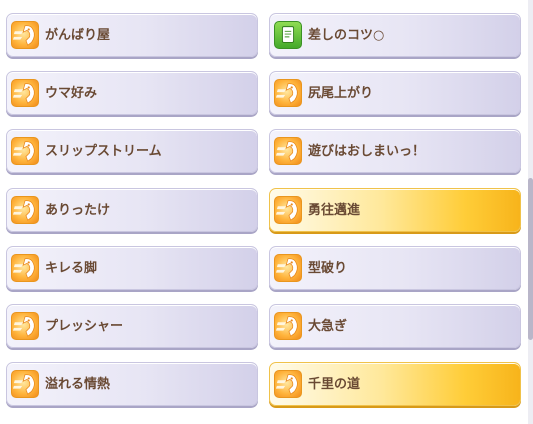  What do you see at coordinates (71, 93) in the screenshot?
I see `skill-label: ウマ好み` at bounding box center [71, 93].